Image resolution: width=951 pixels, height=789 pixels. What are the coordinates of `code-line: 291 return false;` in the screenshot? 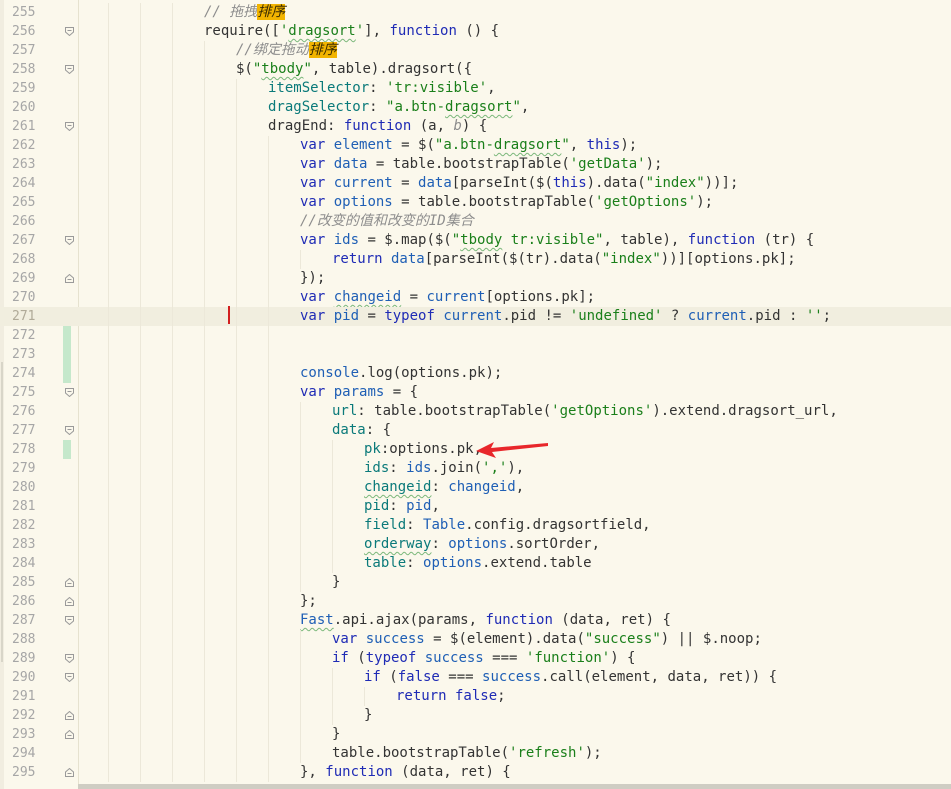 It's located at (475, 696).